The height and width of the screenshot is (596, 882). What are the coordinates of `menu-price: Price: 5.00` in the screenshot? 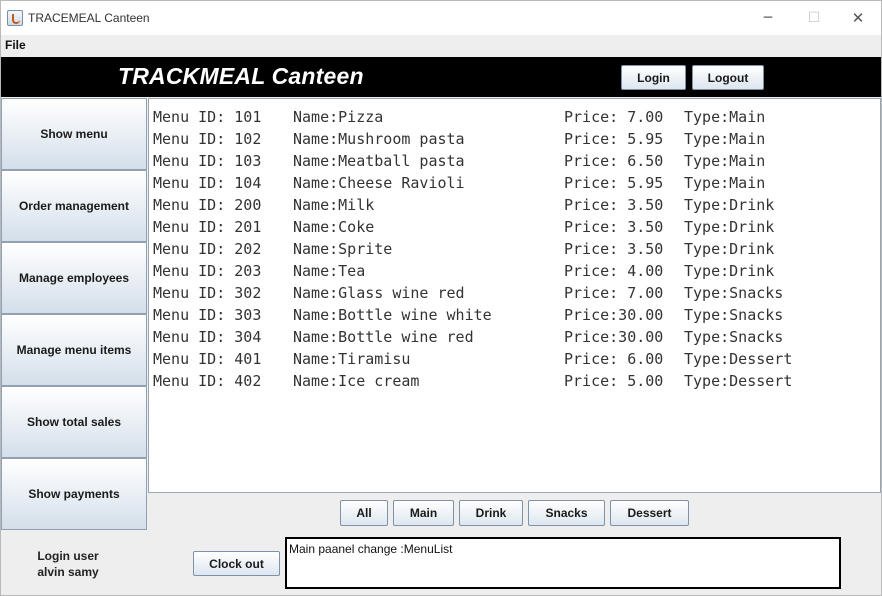 It's located at (614, 381).